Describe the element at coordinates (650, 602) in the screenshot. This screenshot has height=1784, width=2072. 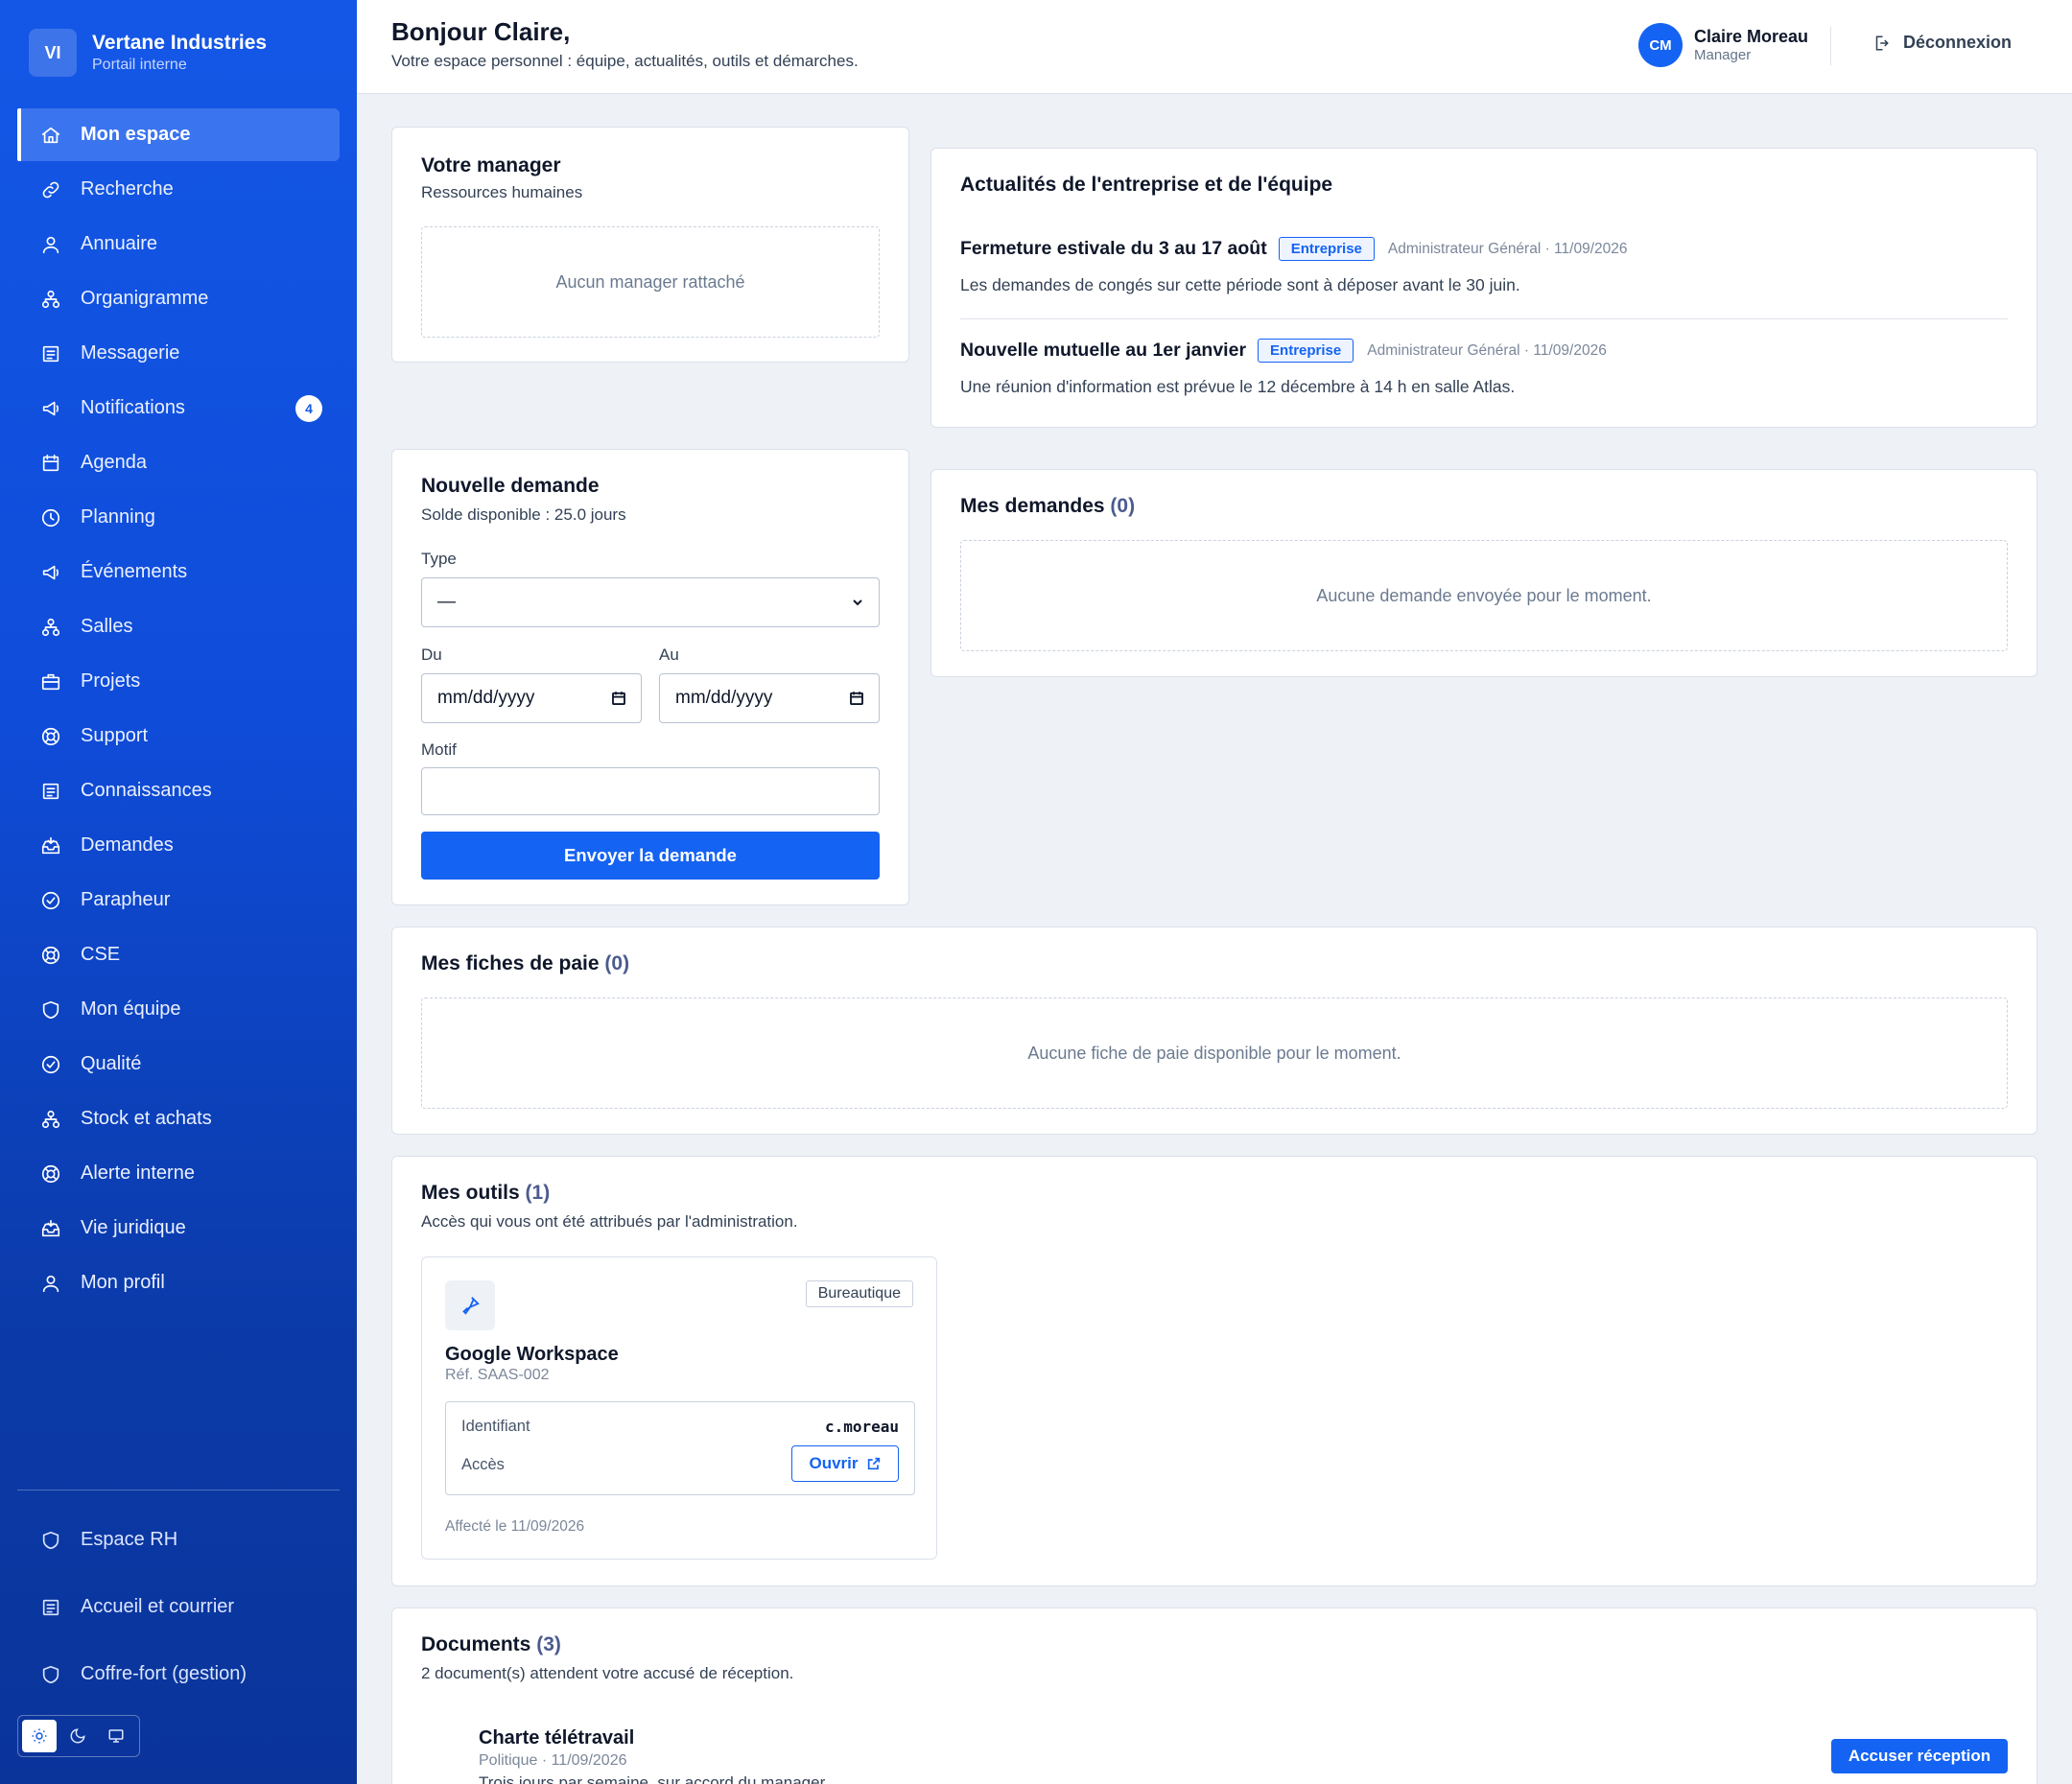
I see `type-select: —` at that location.